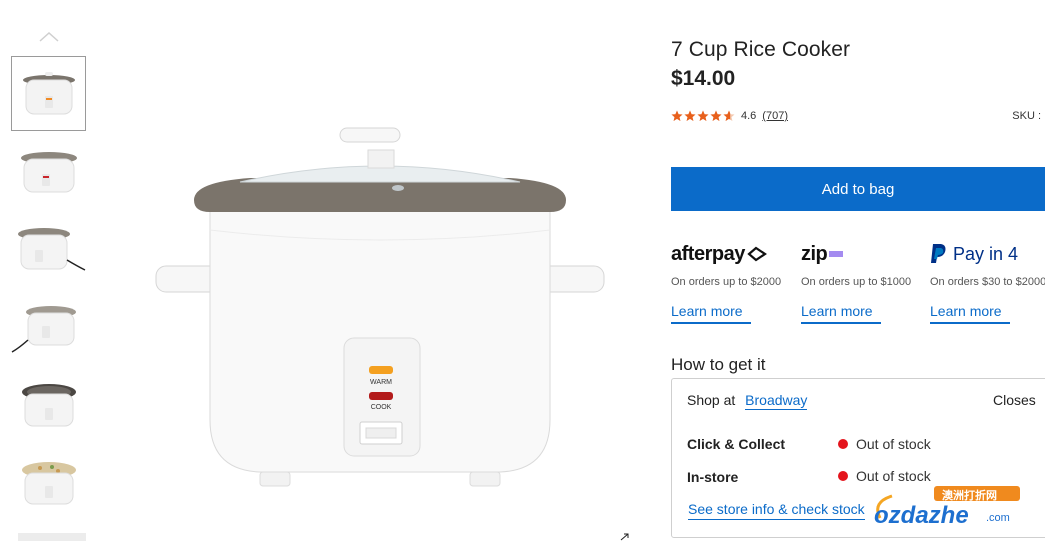  I want to click on click-collect-label: Click & Collect, so click(736, 444).